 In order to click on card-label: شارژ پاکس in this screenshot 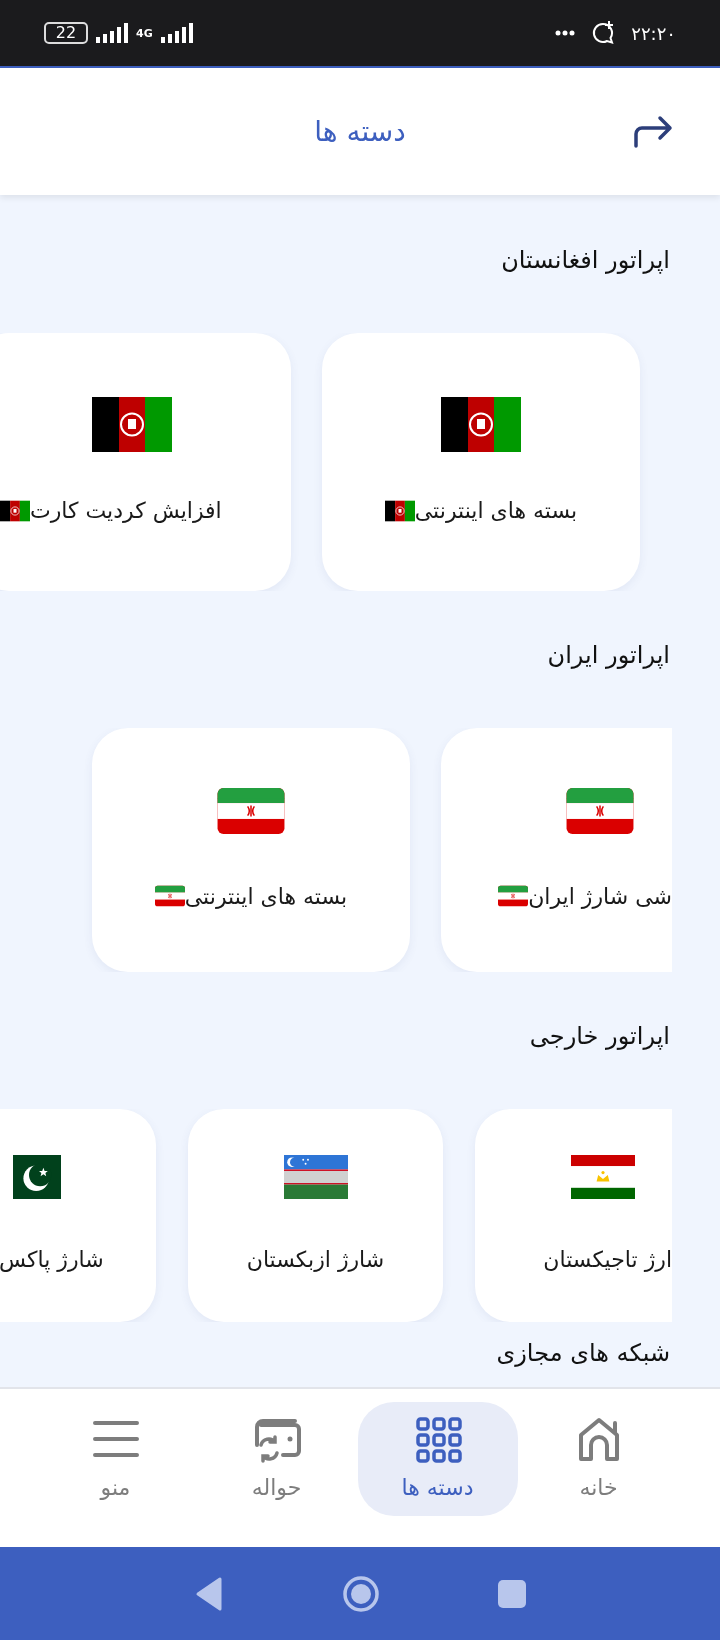, I will do `click(52, 1260)`.